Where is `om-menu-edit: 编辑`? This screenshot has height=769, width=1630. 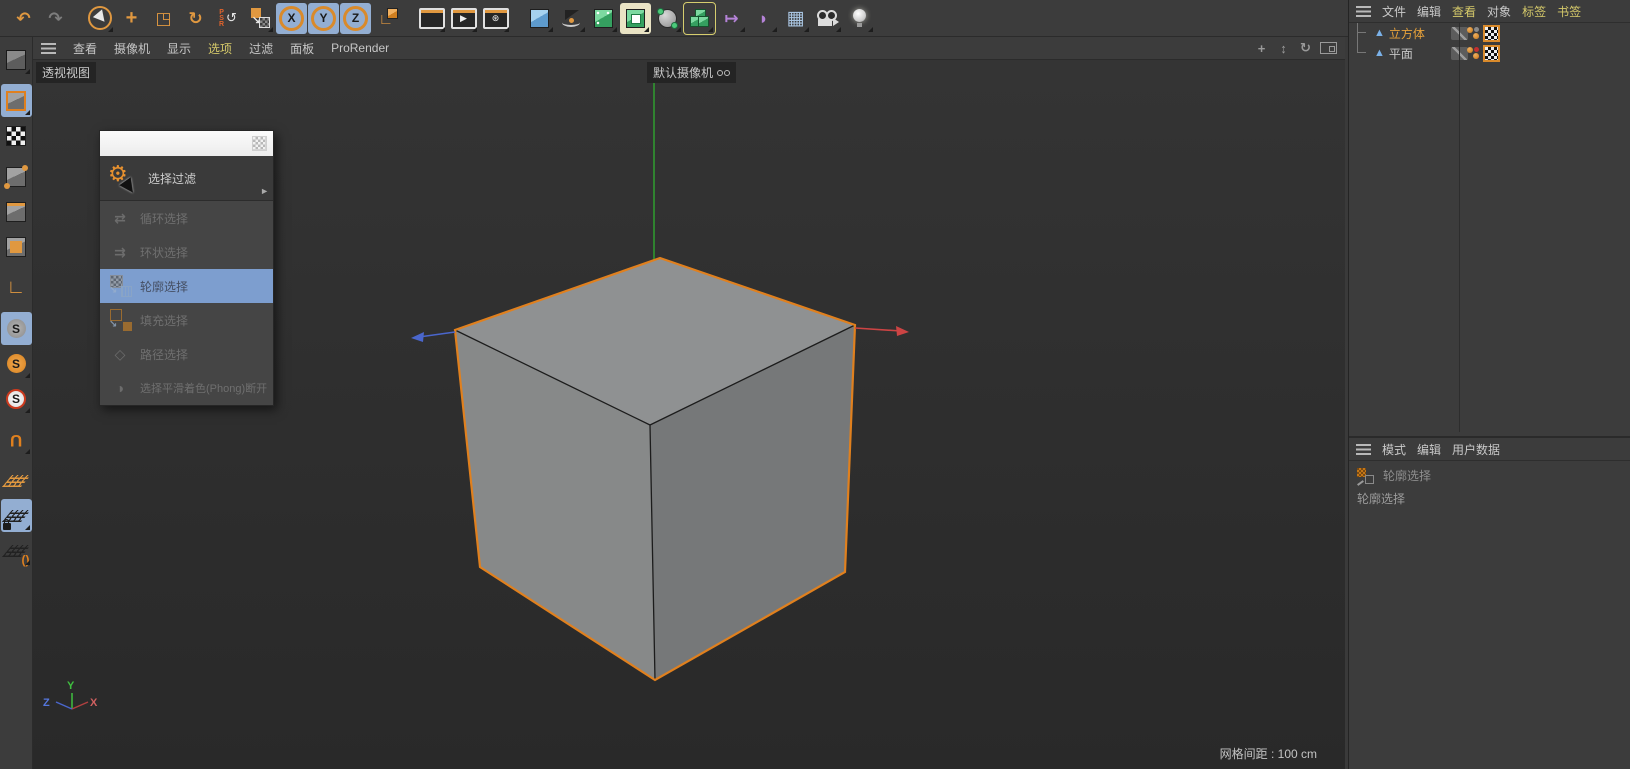 om-menu-edit: 编辑 is located at coordinates (1429, 11).